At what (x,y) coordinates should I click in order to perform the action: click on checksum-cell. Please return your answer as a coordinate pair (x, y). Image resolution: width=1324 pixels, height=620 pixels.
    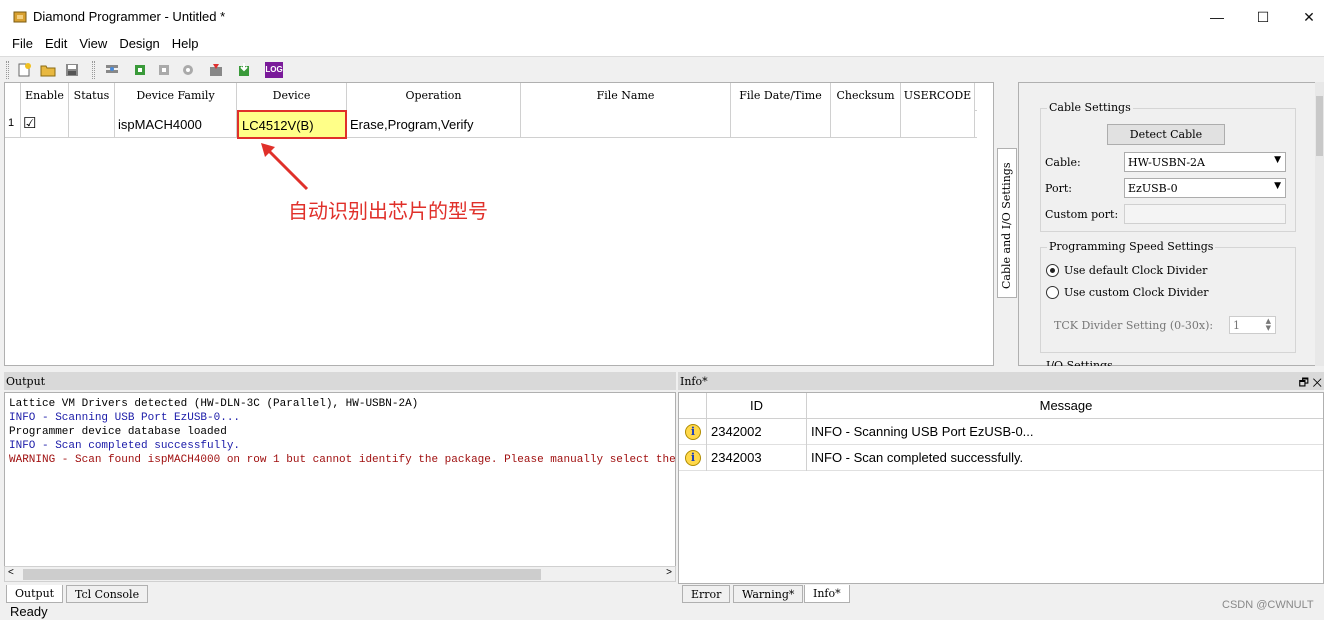
    Looking at the image, I should click on (866, 124).